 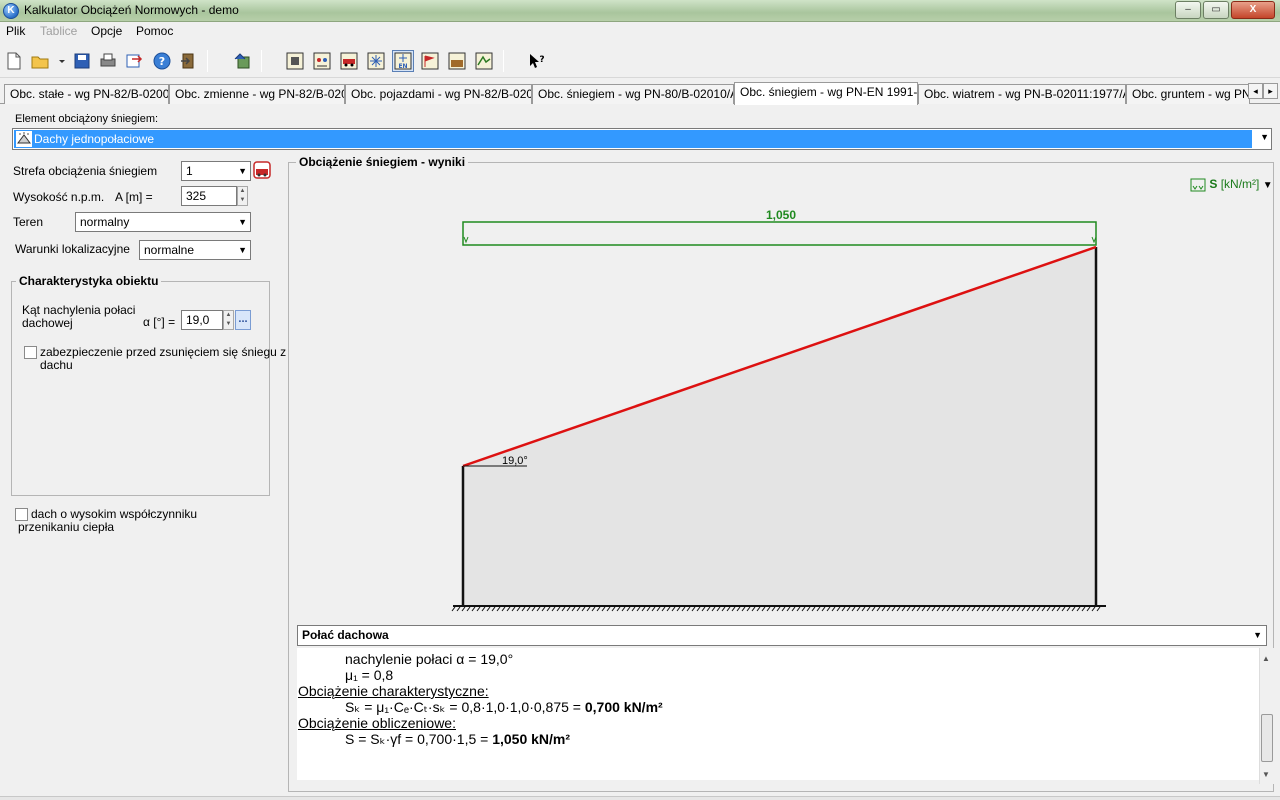 What do you see at coordinates (1266, 774) in the screenshot?
I see `scroll-down-icon: ▼` at bounding box center [1266, 774].